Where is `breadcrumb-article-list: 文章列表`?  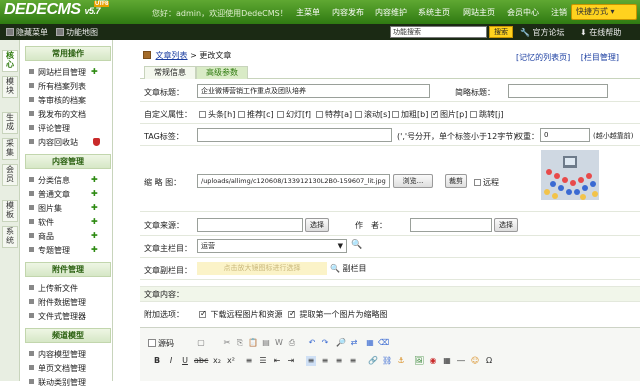
breadcrumb-article-list: 文章列表 is located at coordinates (172, 55).